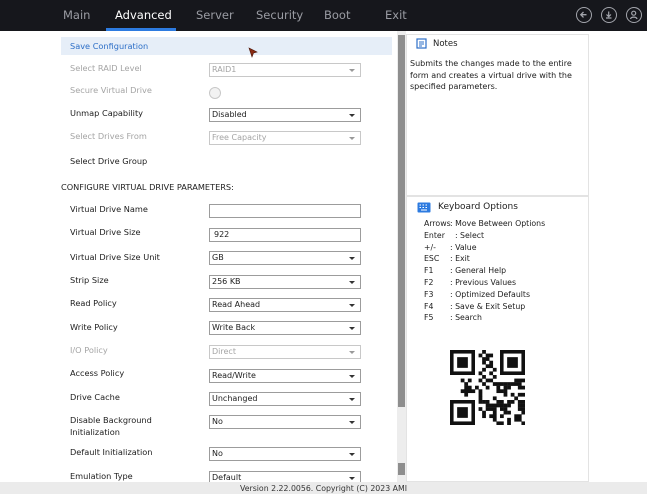 The width and height of the screenshot is (647, 494). Describe the element at coordinates (285, 305) in the screenshot. I see `read-policy-select: Read Ahead` at that location.